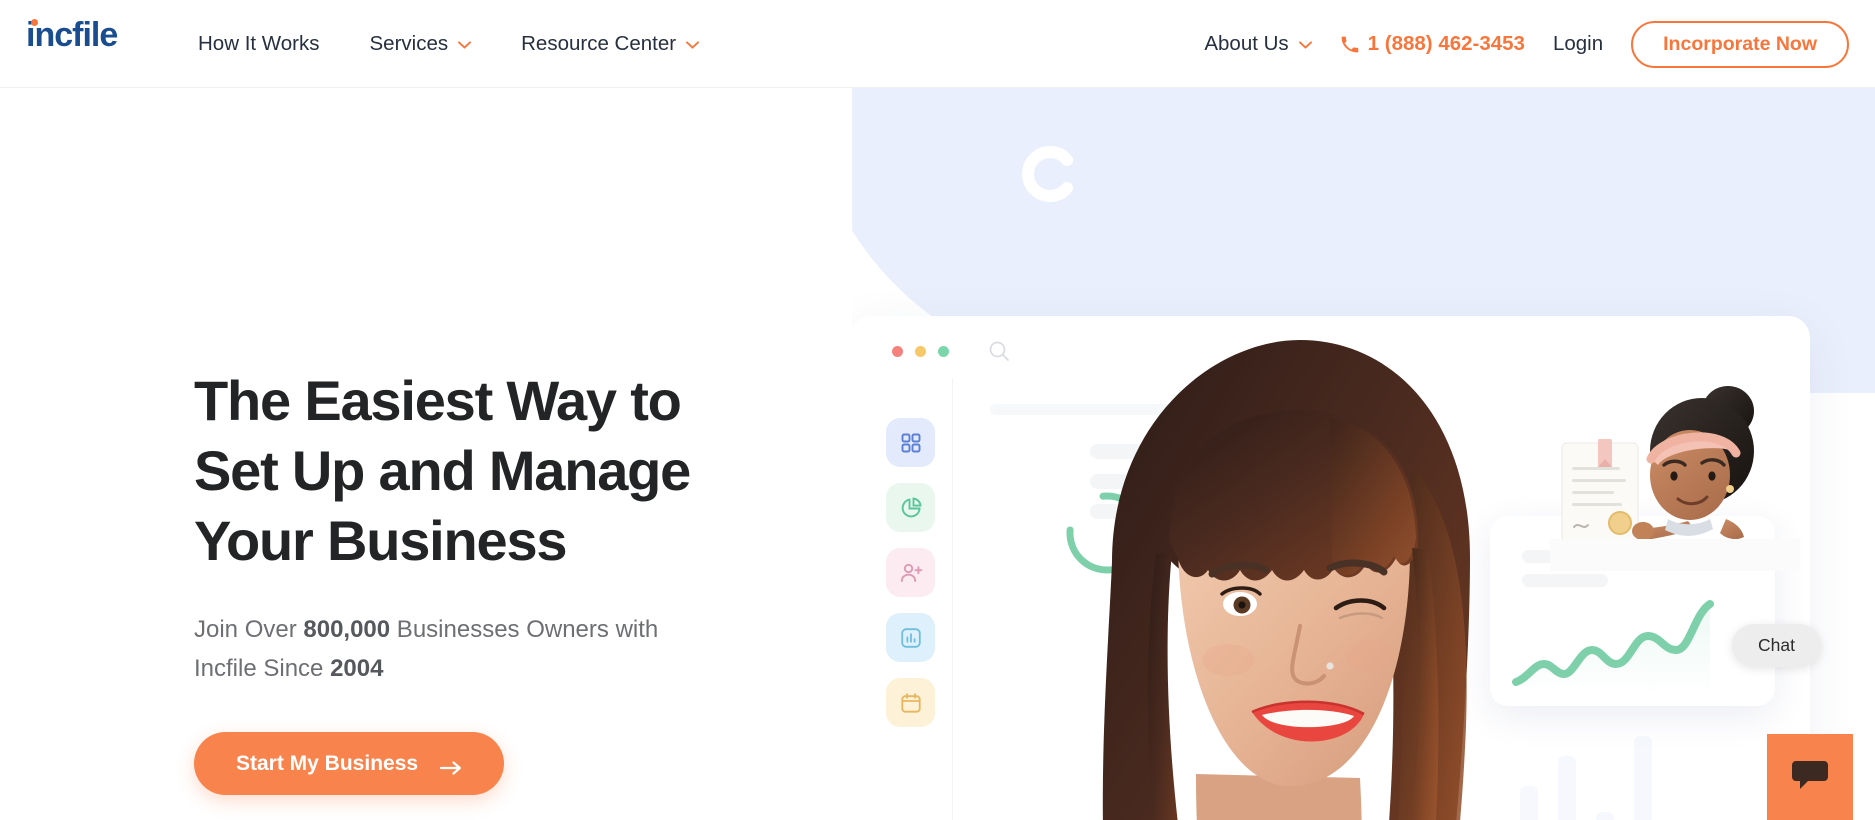 The width and height of the screenshot is (1875, 820). Describe the element at coordinates (910, 702) in the screenshot. I see `calendar-icon` at that location.